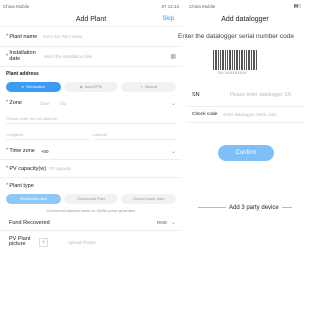 The width and height of the screenshot is (320, 315). I want to click on pv-capacity-input: PV capacity, so click(60, 168).